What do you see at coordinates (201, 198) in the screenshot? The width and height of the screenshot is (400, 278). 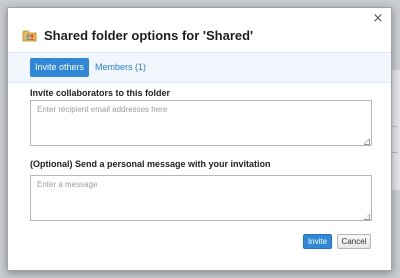 I see `personal-message-field` at bounding box center [201, 198].